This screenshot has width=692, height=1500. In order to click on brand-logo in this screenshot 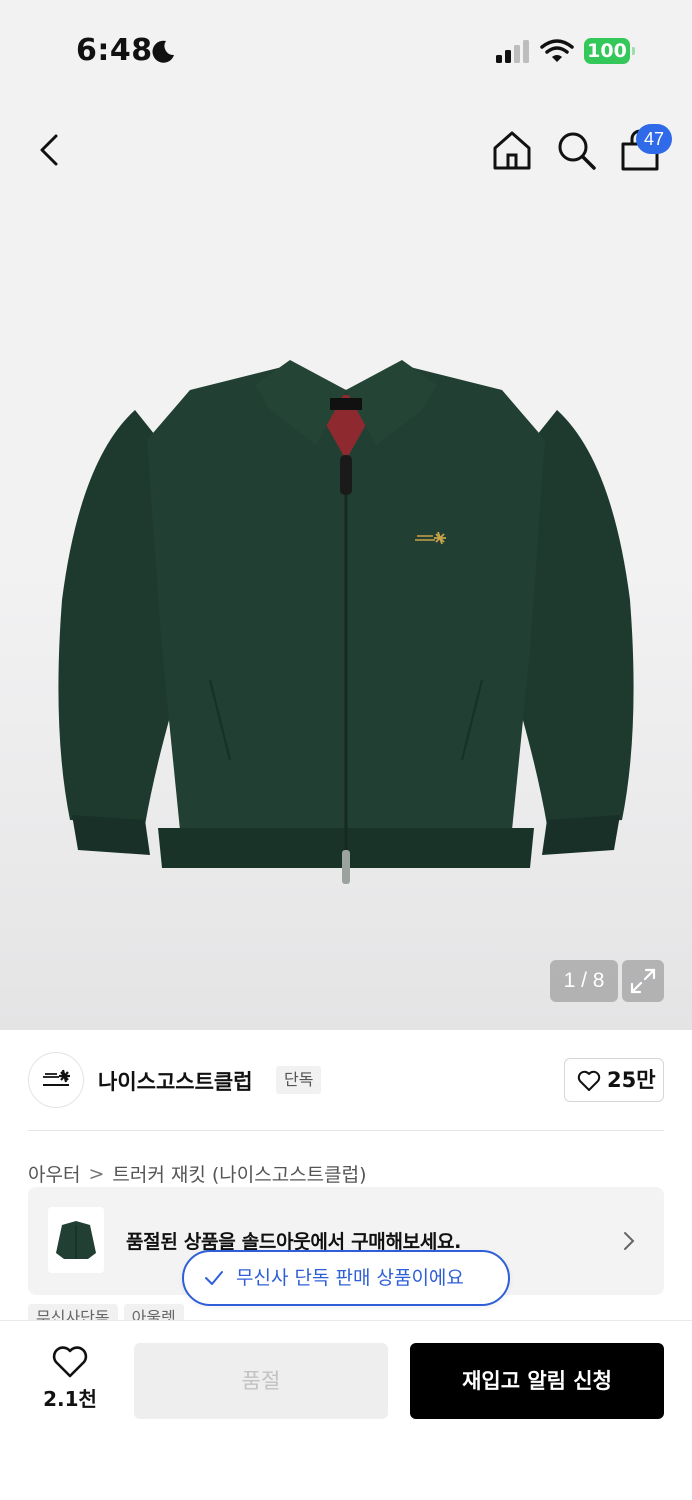, I will do `click(56, 1080)`.